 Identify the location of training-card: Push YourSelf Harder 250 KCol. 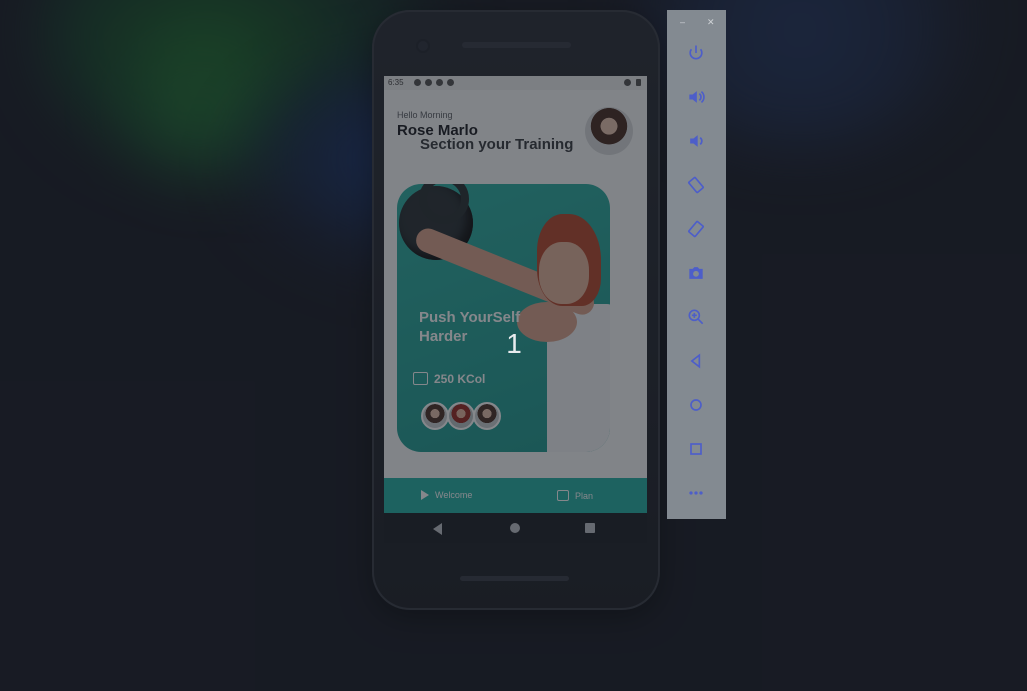
(503, 318).